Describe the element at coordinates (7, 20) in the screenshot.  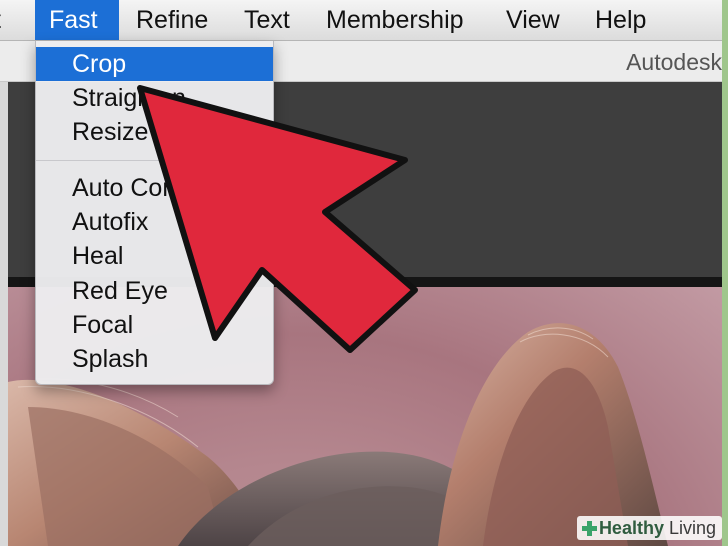
I see `menu-edit-partial: t` at that location.